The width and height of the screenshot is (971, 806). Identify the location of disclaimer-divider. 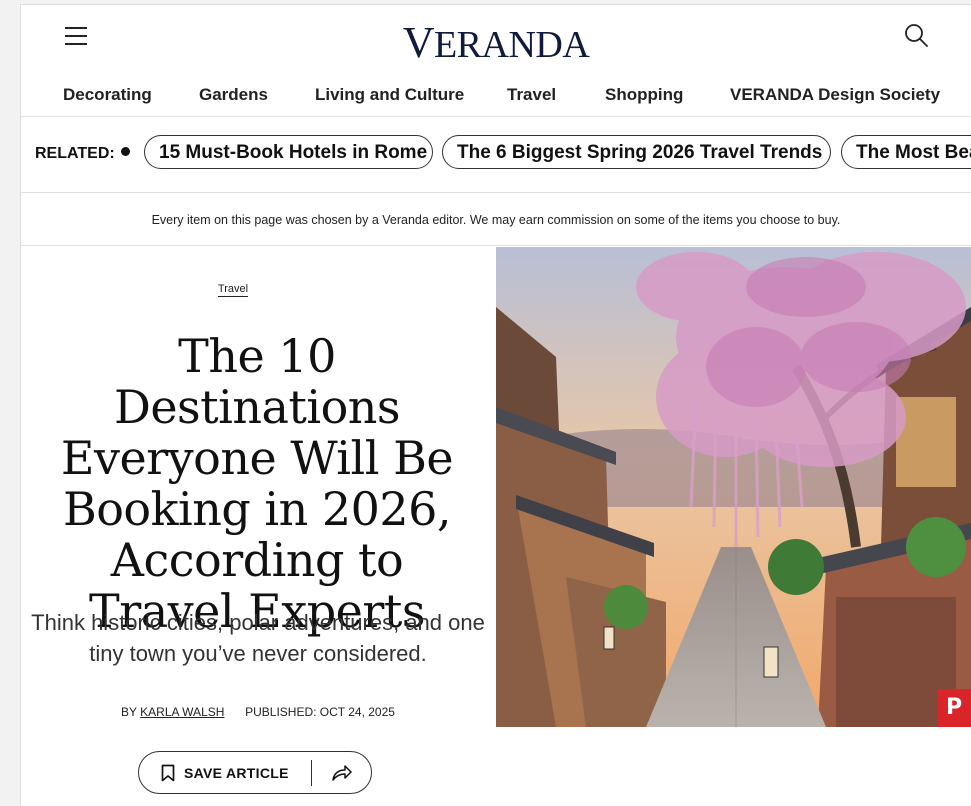
(496, 245).